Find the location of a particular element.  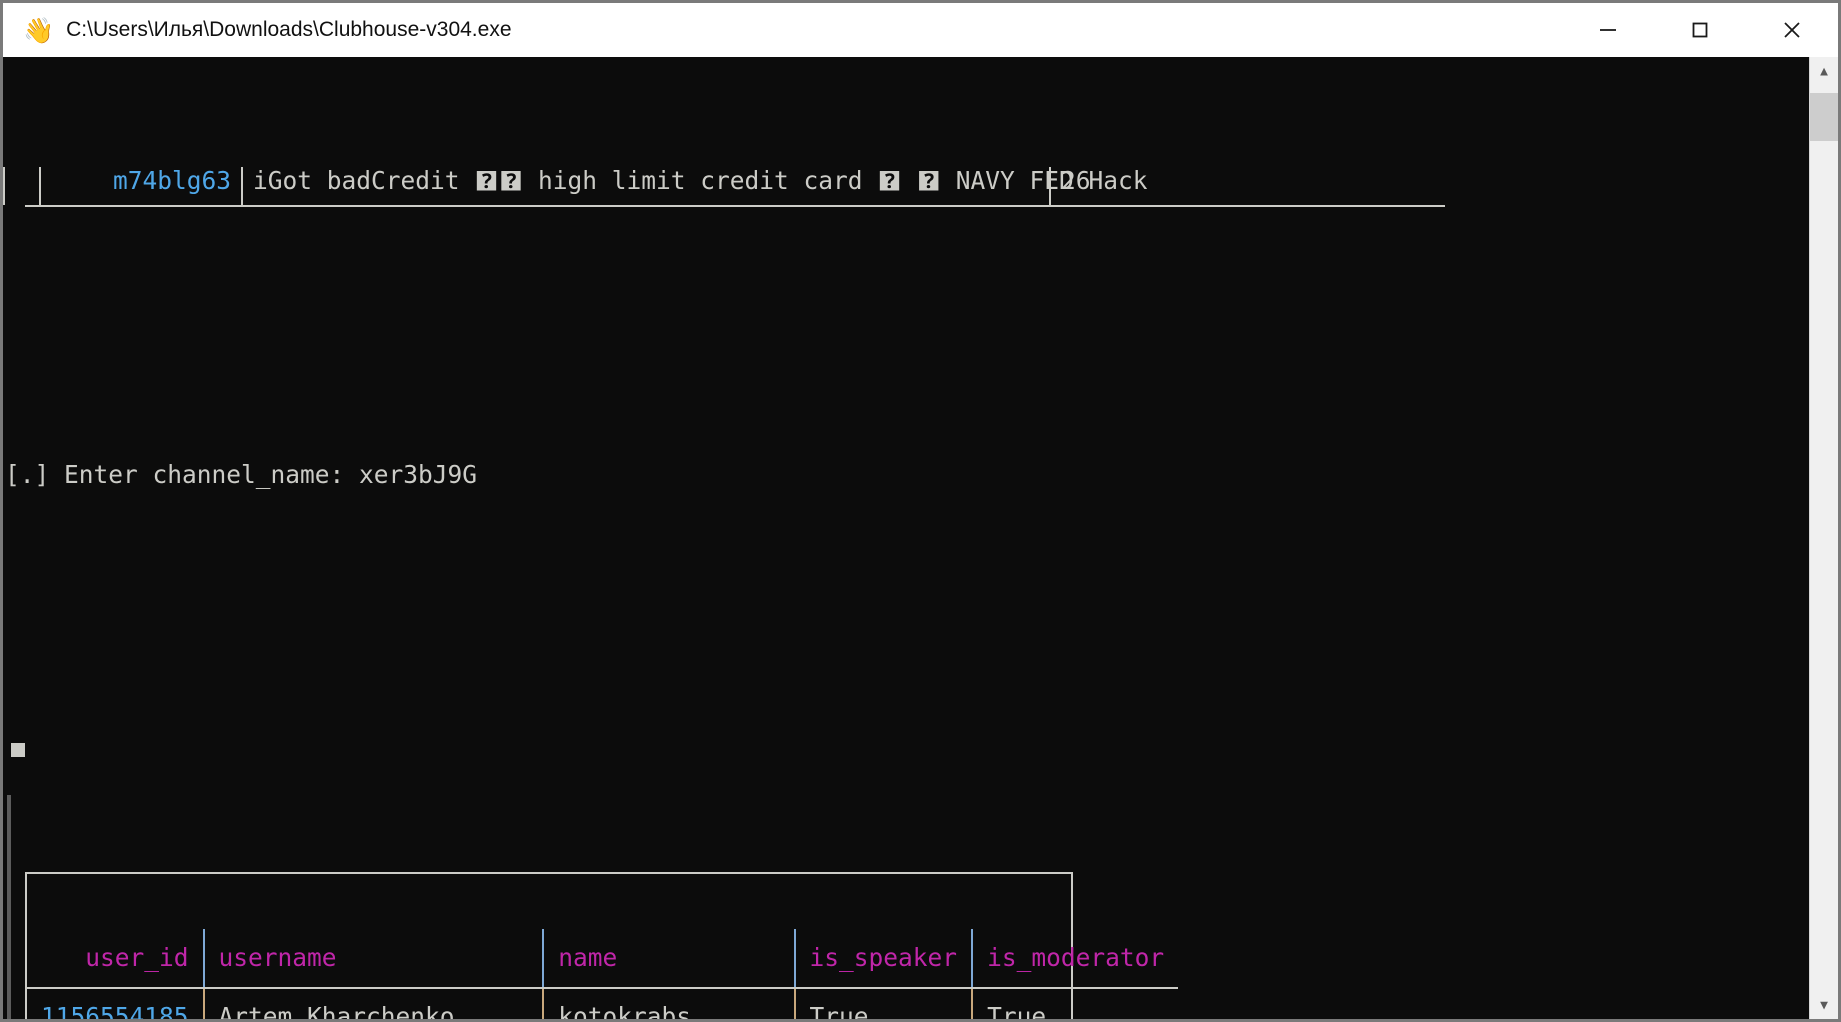

fragment-count: 26 is located at coordinates (1076, 180).